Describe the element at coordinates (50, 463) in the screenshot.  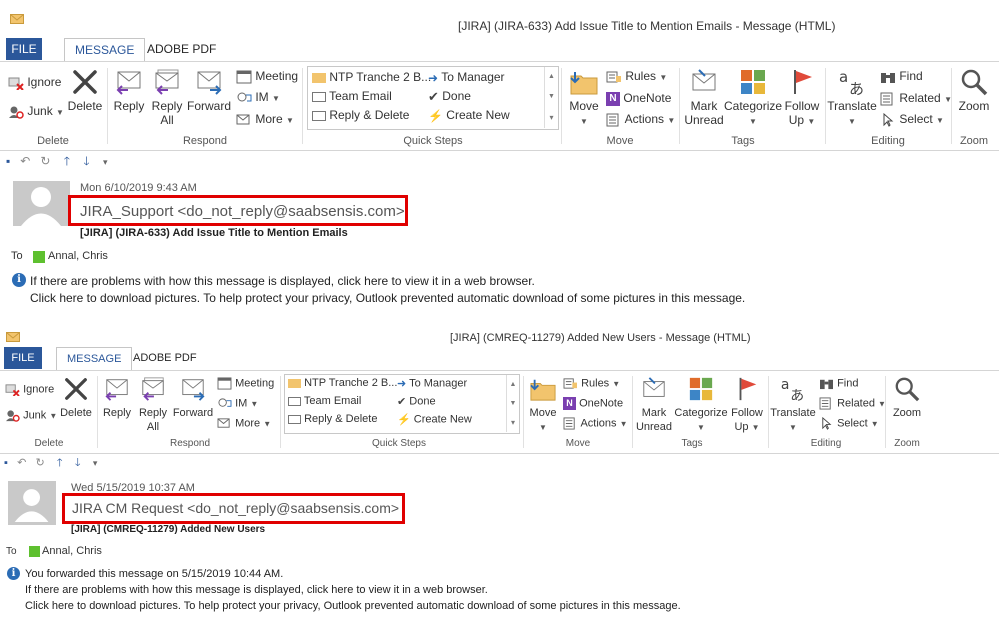
I see `quick-access-toolbar: ▪ ↶ ↻ 🡑 🡓 ▾` at that location.